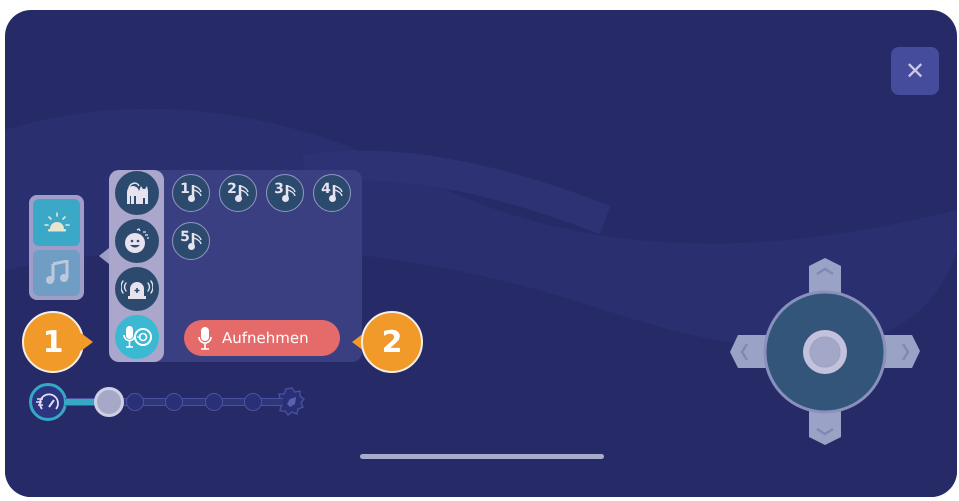 Image resolution: width=959 pixels, height=501 pixels. I want to click on track-button: 1, so click(191, 193).